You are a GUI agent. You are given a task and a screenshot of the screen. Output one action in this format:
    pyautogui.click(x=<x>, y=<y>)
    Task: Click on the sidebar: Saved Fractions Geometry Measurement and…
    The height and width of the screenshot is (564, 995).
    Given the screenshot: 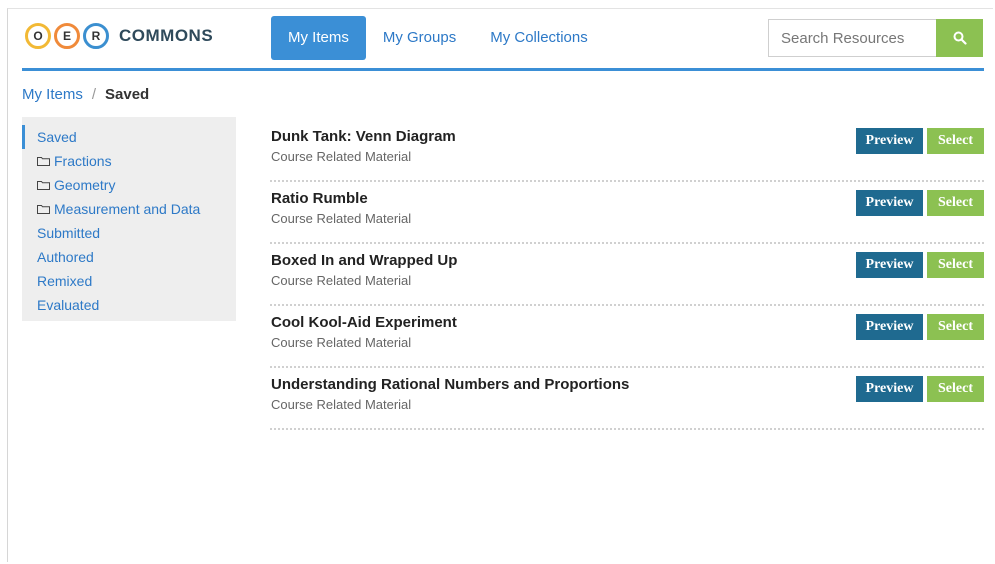 What is the action you would take?
    pyautogui.click(x=129, y=219)
    